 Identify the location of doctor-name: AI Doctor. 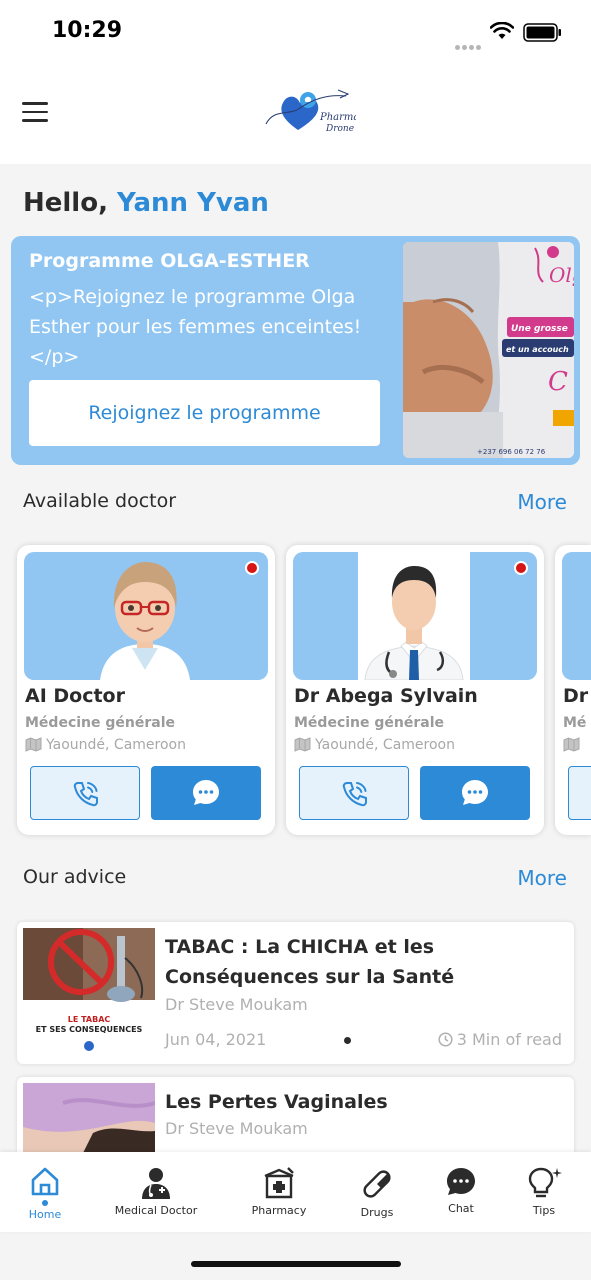
(75, 696).